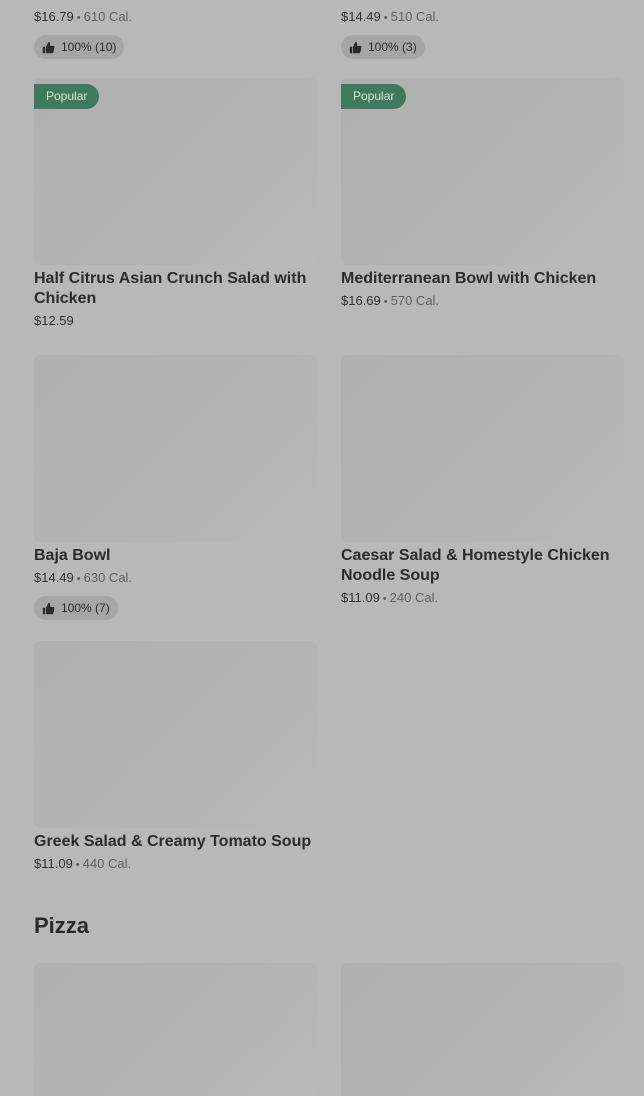 The image size is (644, 1096). Describe the element at coordinates (175, 17) in the screenshot. I see `item-meta: $16.79 • 610 Cal.` at that location.